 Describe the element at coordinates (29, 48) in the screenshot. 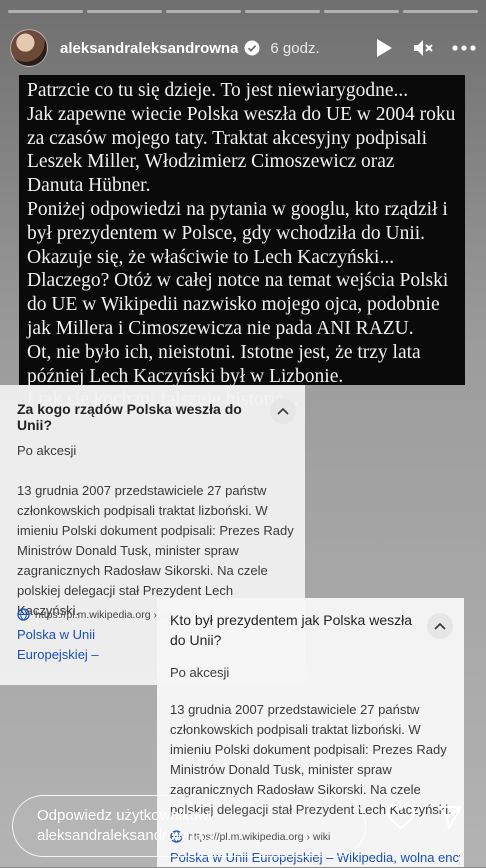

I see `avatar` at that location.